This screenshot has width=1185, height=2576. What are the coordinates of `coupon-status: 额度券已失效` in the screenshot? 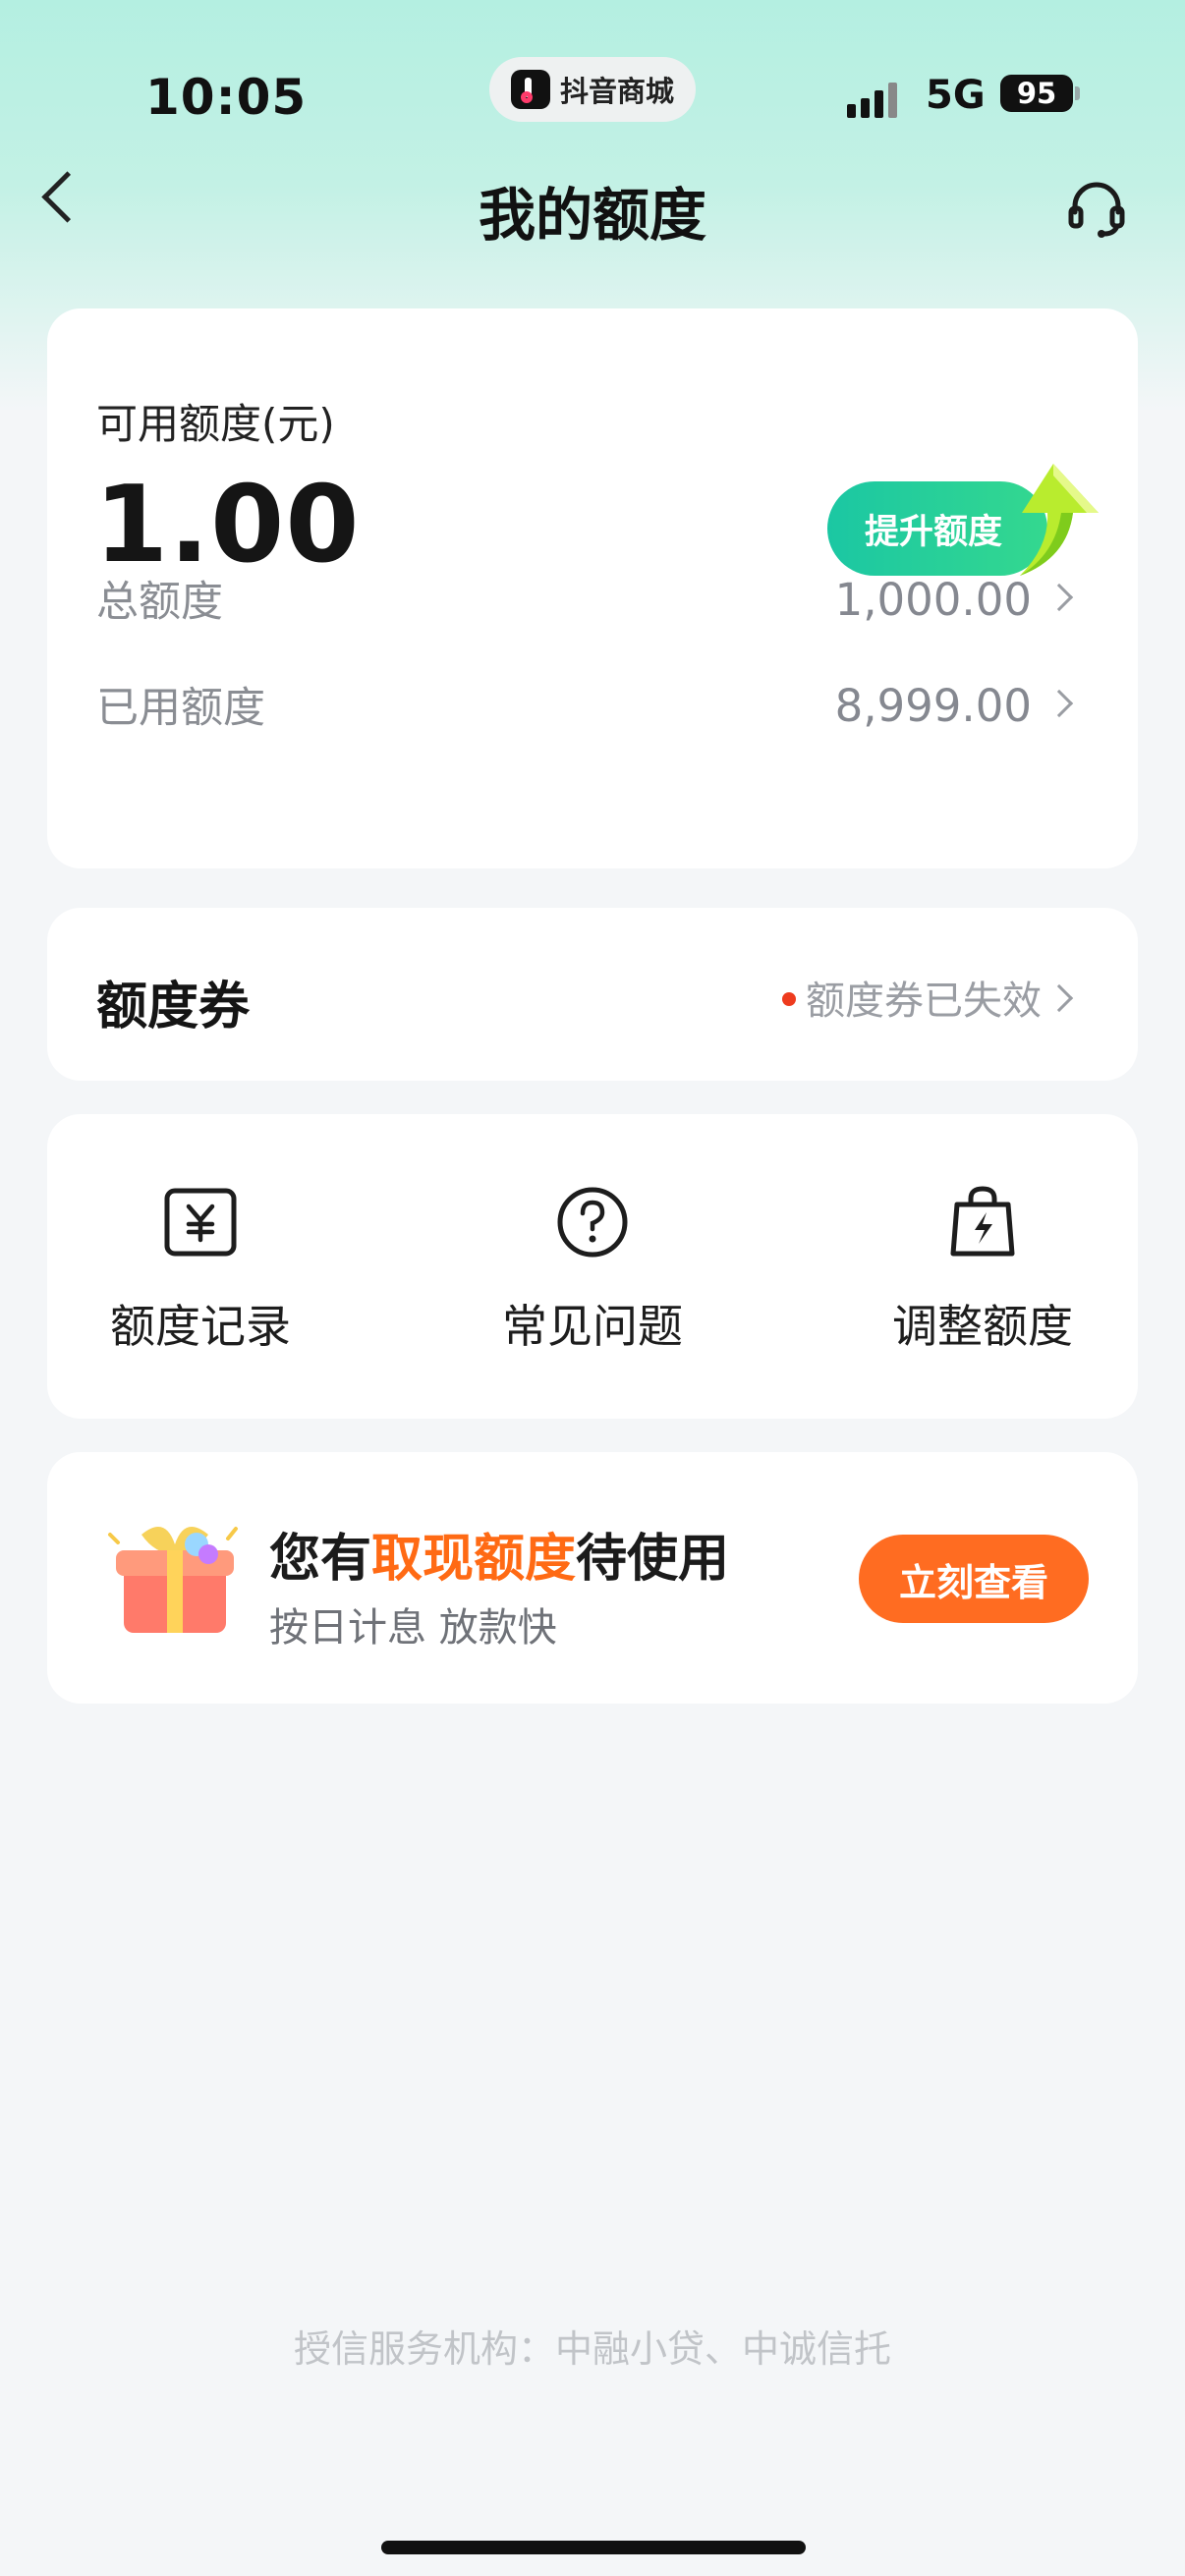 It's located at (924, 1001).